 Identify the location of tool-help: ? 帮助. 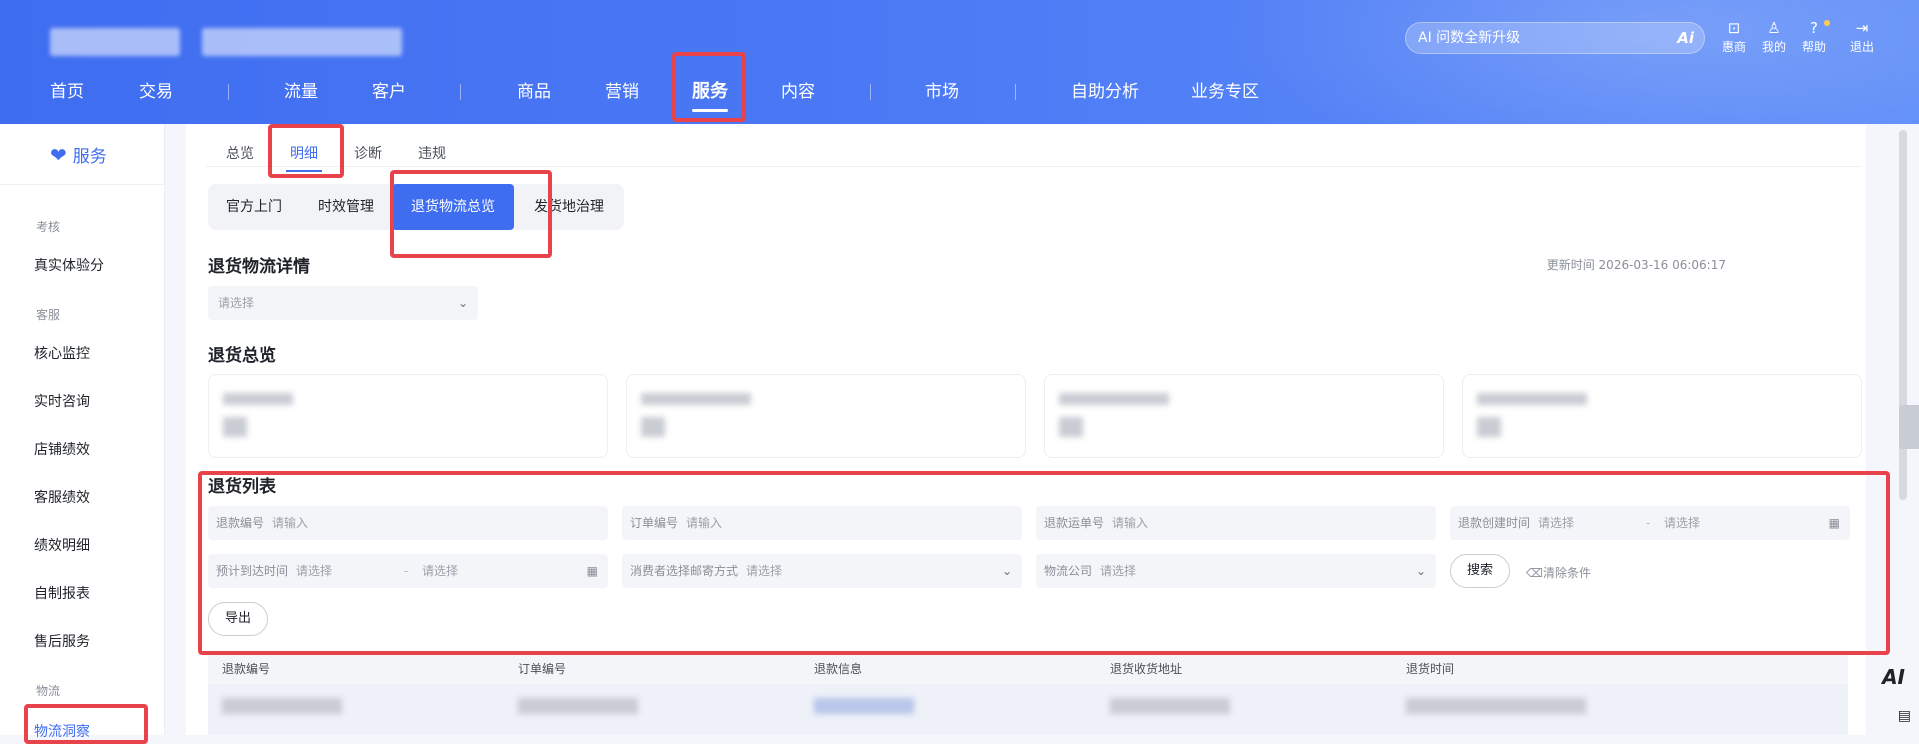
(1814, 36).